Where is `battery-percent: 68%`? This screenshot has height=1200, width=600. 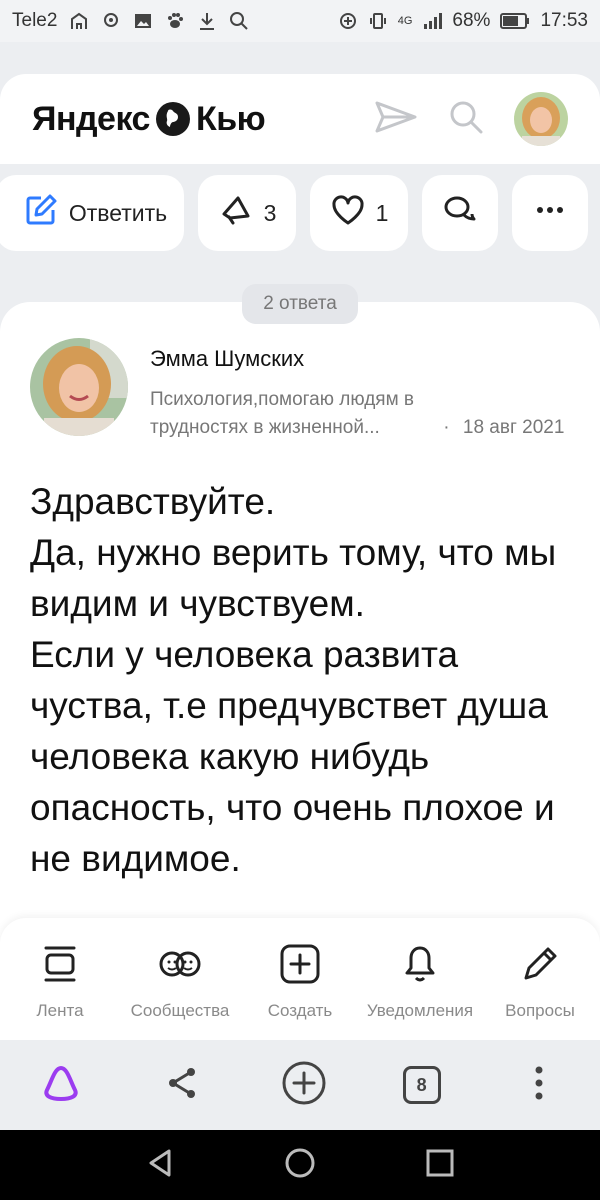 battery-percent: 68% is located at coordinates (471, 20).